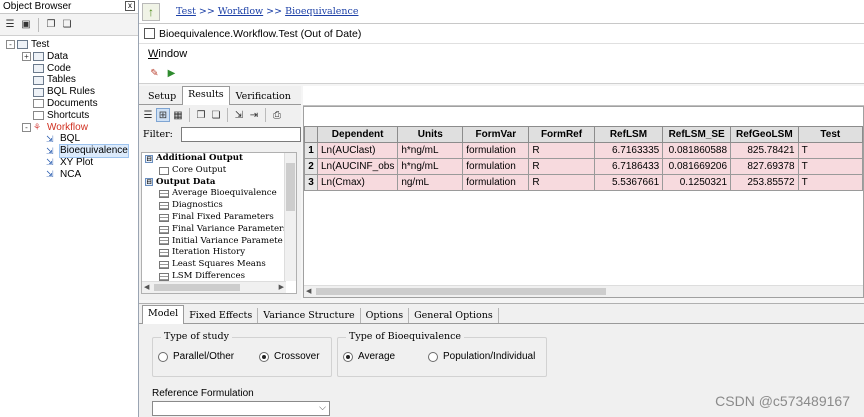 This screenshot has height=417, width=864. I want to click on tree-node-documents: Documents, so click(69, 104).